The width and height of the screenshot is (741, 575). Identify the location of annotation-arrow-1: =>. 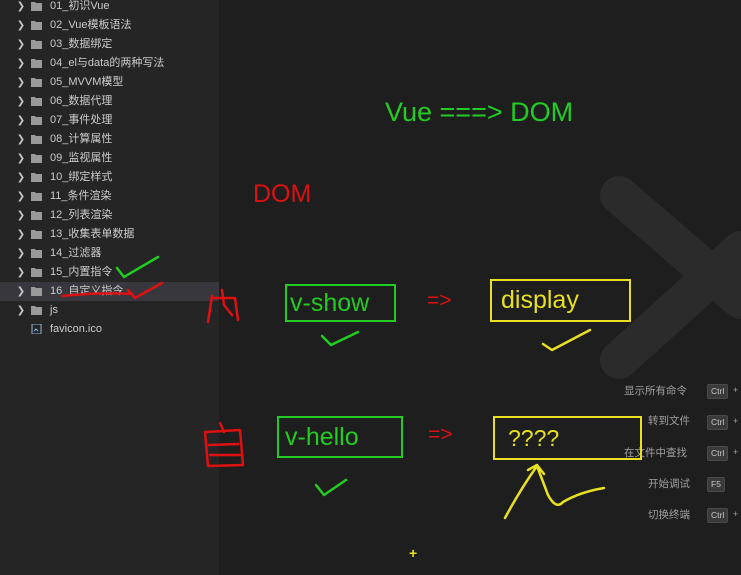
(439, 300).